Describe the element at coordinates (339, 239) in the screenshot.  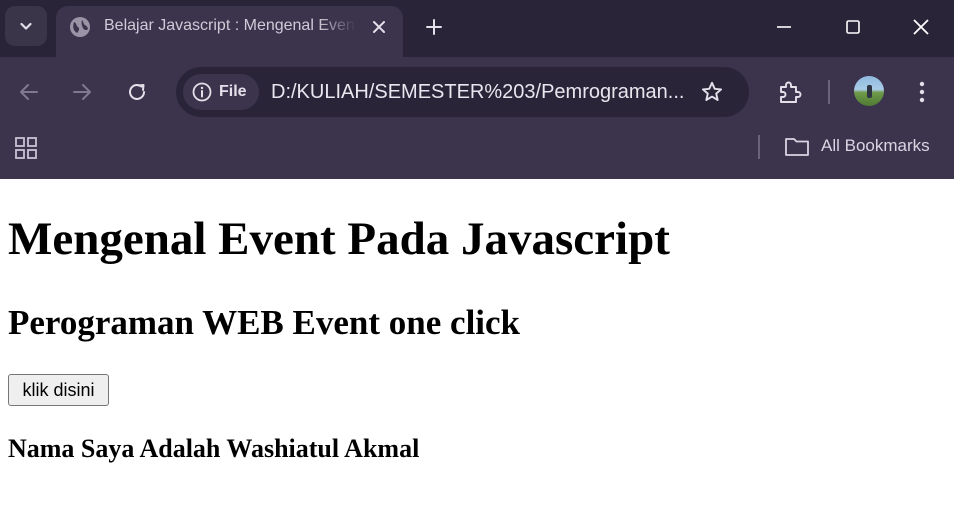
I see `page-title: Mengenal Event Pada Javascript` at that location.